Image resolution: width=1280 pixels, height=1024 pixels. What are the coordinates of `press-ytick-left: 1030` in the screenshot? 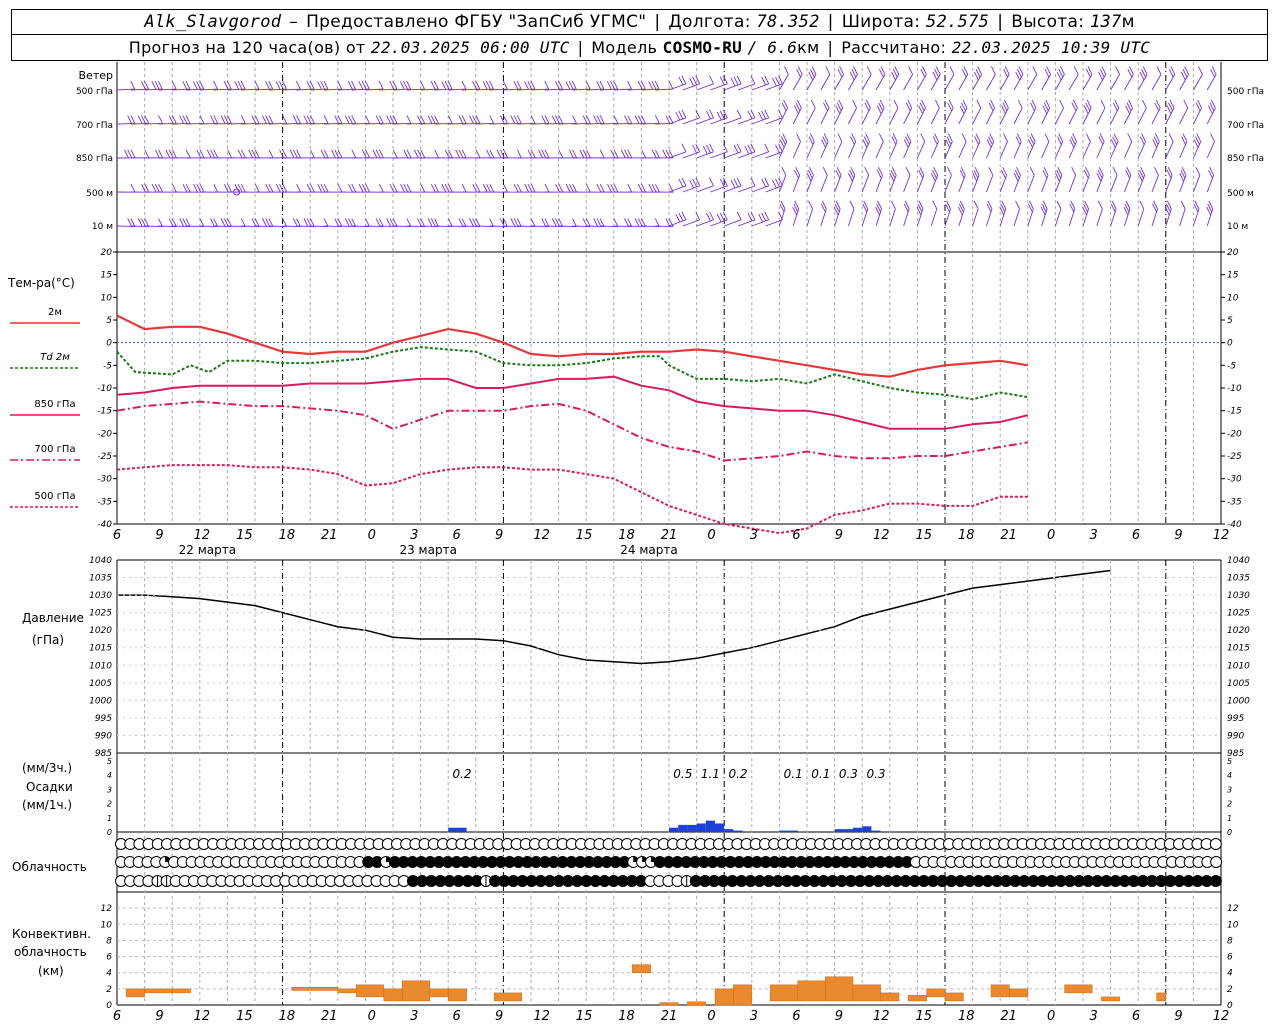 It's located at (100, 596).